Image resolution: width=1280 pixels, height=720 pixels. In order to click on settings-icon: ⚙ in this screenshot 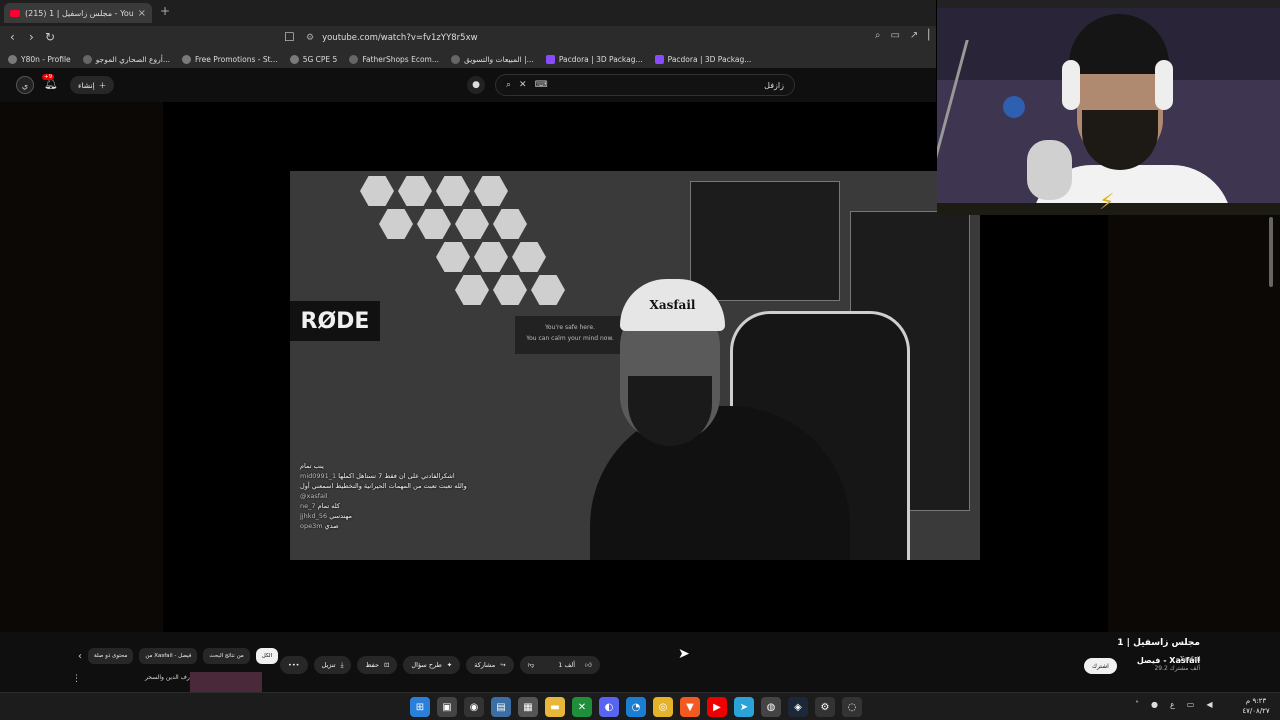, I will do `click(825, 707)`.